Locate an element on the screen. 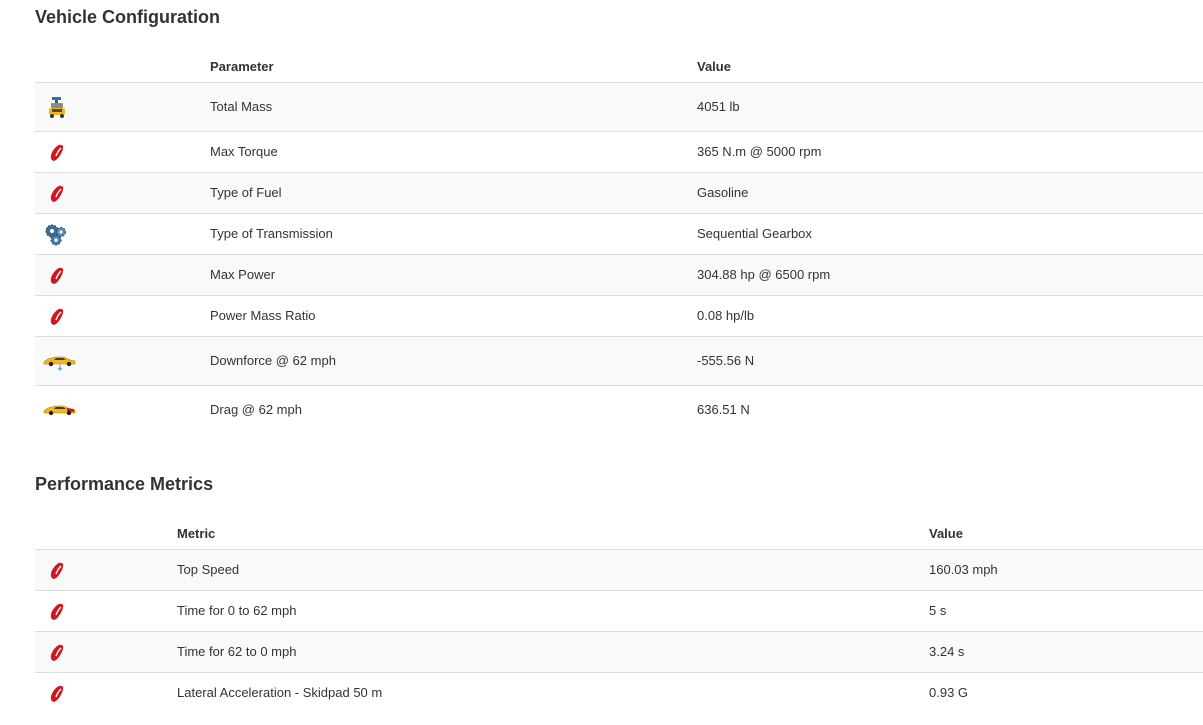 This screenshot has height=725, width=1203. parameter-cell: Drag @ 62 mph is located at coordinates (453, 409).